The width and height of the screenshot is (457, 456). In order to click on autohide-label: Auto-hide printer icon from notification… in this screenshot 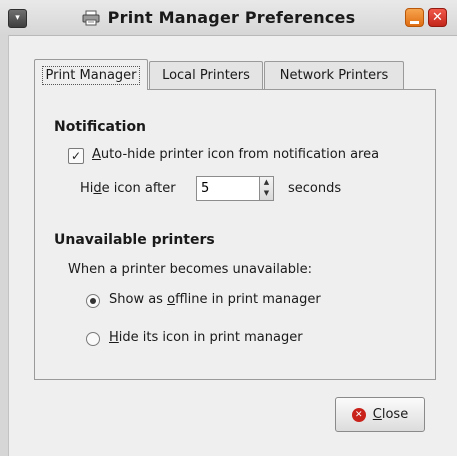, I will do `click(235, 154)`.